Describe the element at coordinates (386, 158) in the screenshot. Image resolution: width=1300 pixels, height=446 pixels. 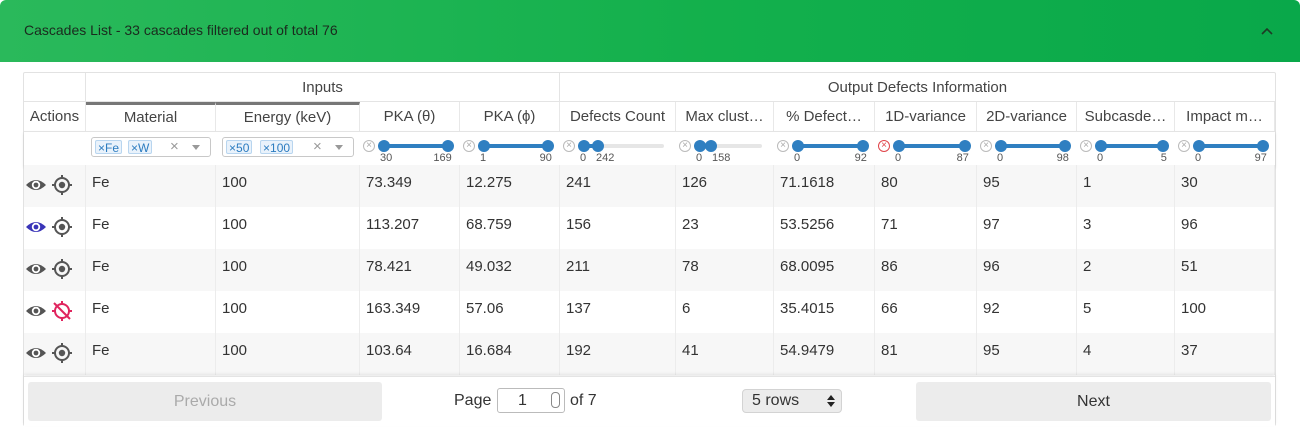
I see `range-min-label: 30` at that location.